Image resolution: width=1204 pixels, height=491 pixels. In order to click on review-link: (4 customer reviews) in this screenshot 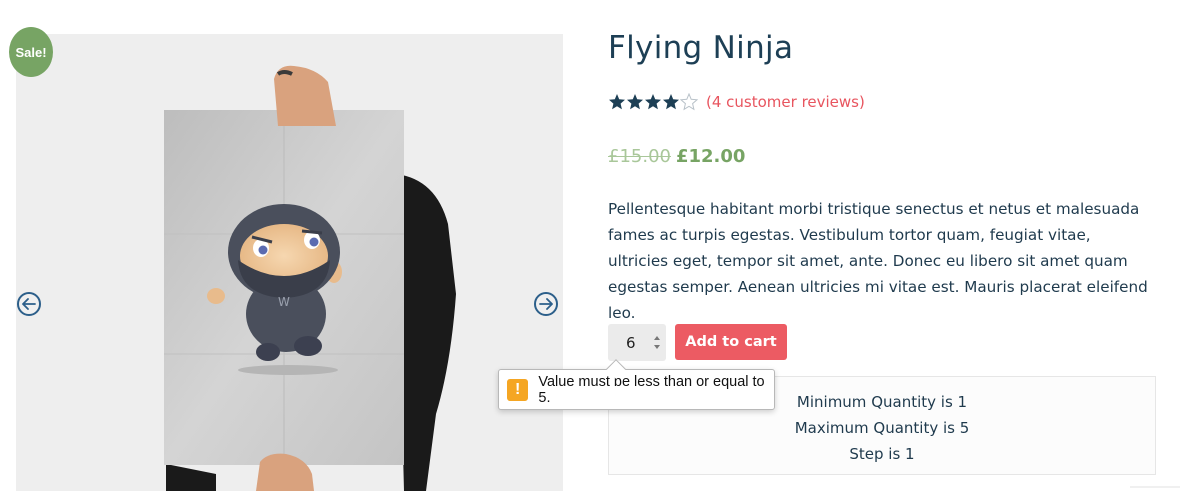, I will do `click(785, 102)`.